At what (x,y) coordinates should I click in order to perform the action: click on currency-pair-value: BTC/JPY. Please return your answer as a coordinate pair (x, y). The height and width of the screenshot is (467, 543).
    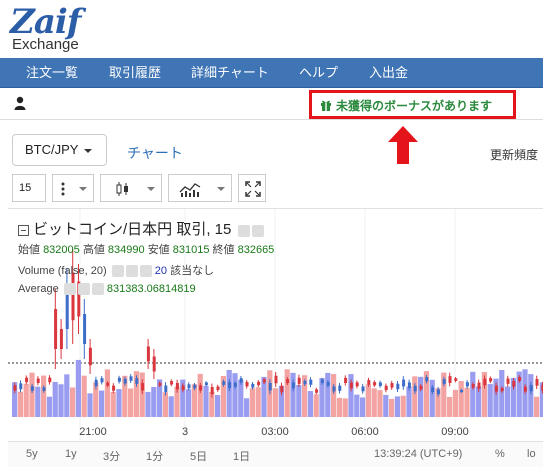
    Looking at the image, I should click on (52, 149).